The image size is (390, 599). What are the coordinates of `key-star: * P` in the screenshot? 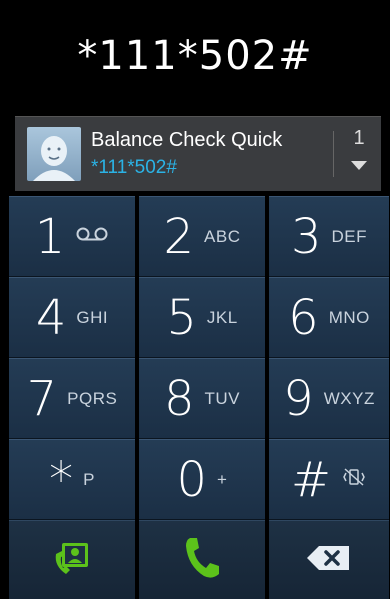 It's located at (72, 479).